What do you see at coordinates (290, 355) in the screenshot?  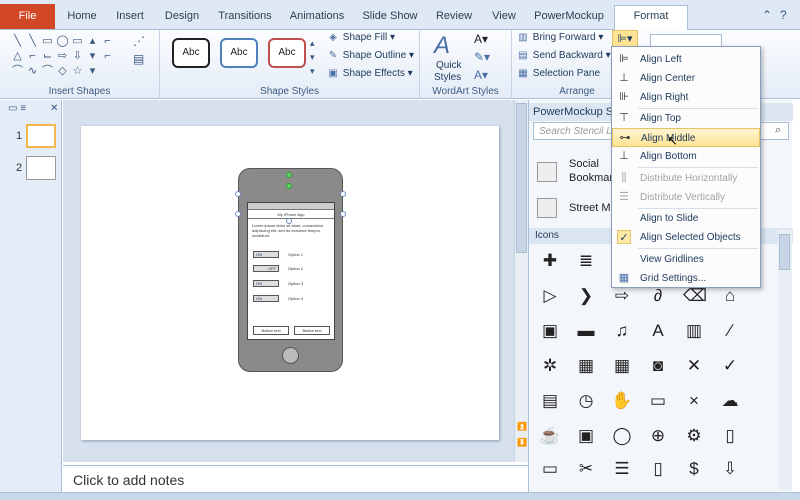 I see `phone-home-button` at bounding box center [290, 355].